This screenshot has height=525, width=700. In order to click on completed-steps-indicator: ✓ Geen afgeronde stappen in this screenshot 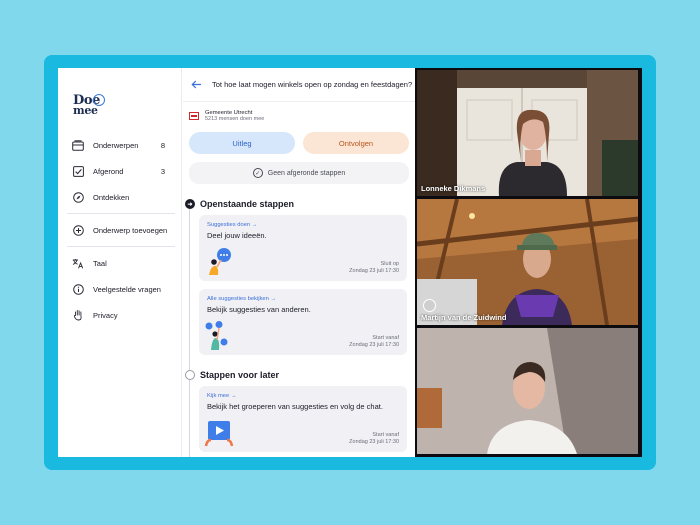, I will do `click(299, 173)`.